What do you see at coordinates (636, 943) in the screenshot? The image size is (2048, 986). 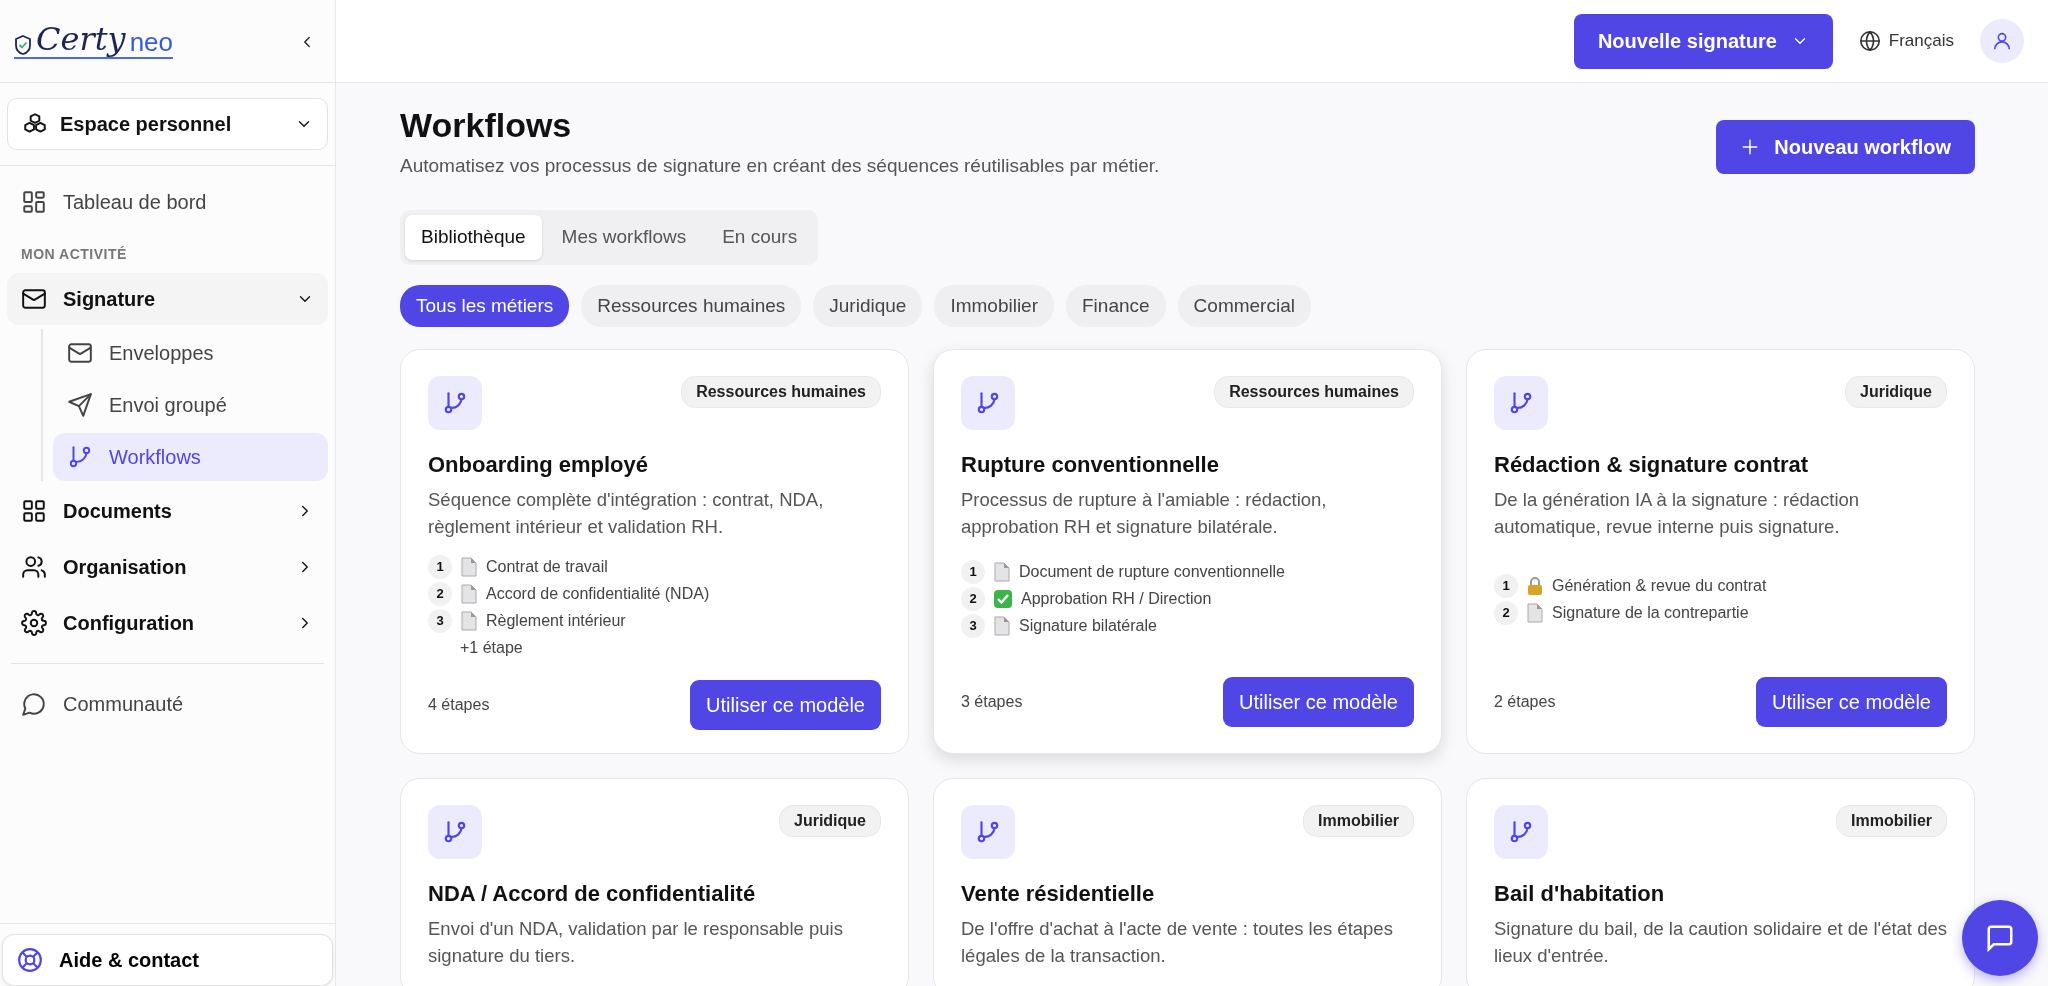 I see `card-description: Envoi d'un NDA, validation par le responsable puis signature du tiers.` at bounding box center [636, 943].